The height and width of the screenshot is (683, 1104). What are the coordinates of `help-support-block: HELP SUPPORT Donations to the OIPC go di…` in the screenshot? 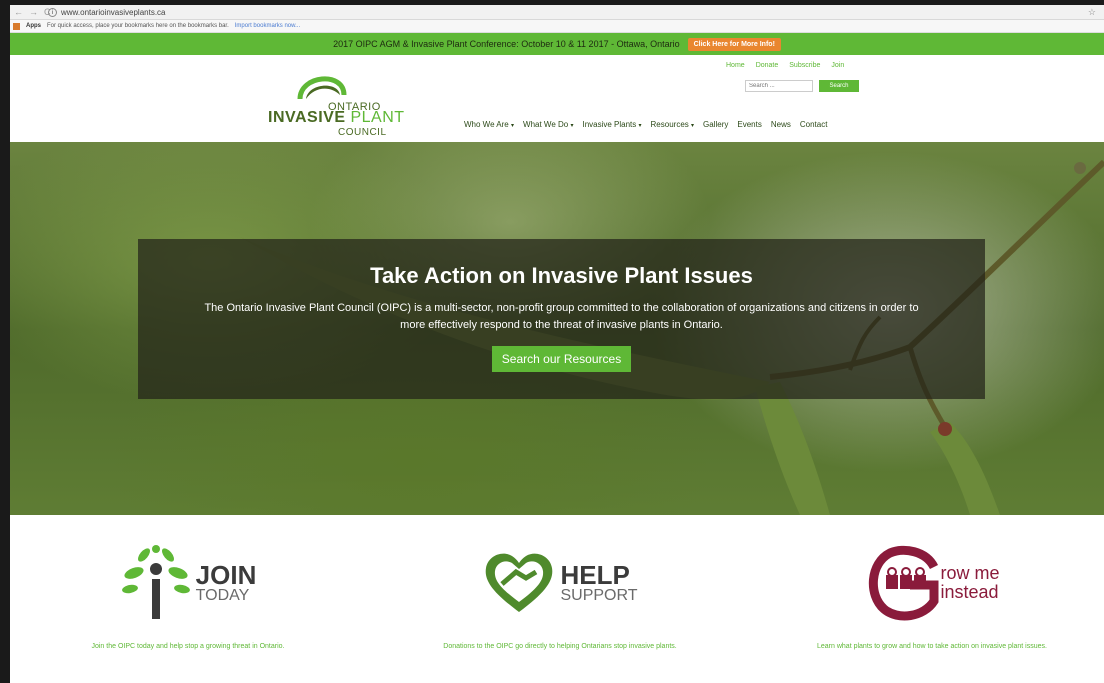 It's located at (560, 598).